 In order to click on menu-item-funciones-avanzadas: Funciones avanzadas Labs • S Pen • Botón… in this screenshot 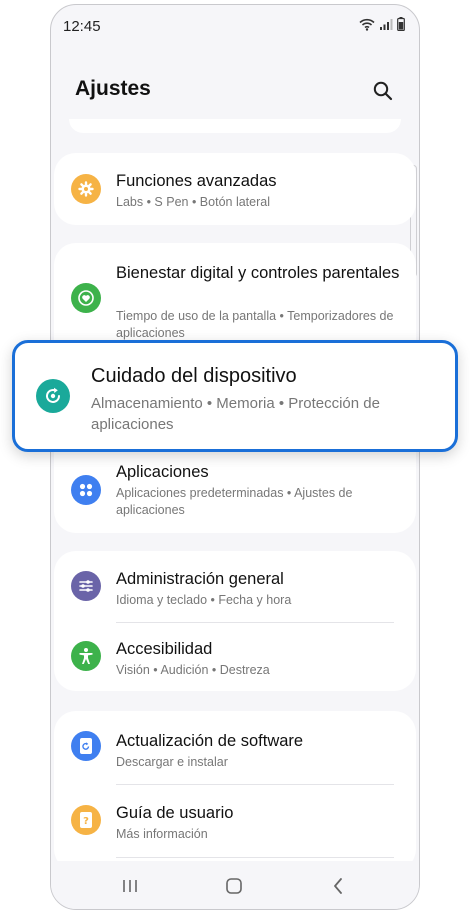, I will do `click(235, 189)`.